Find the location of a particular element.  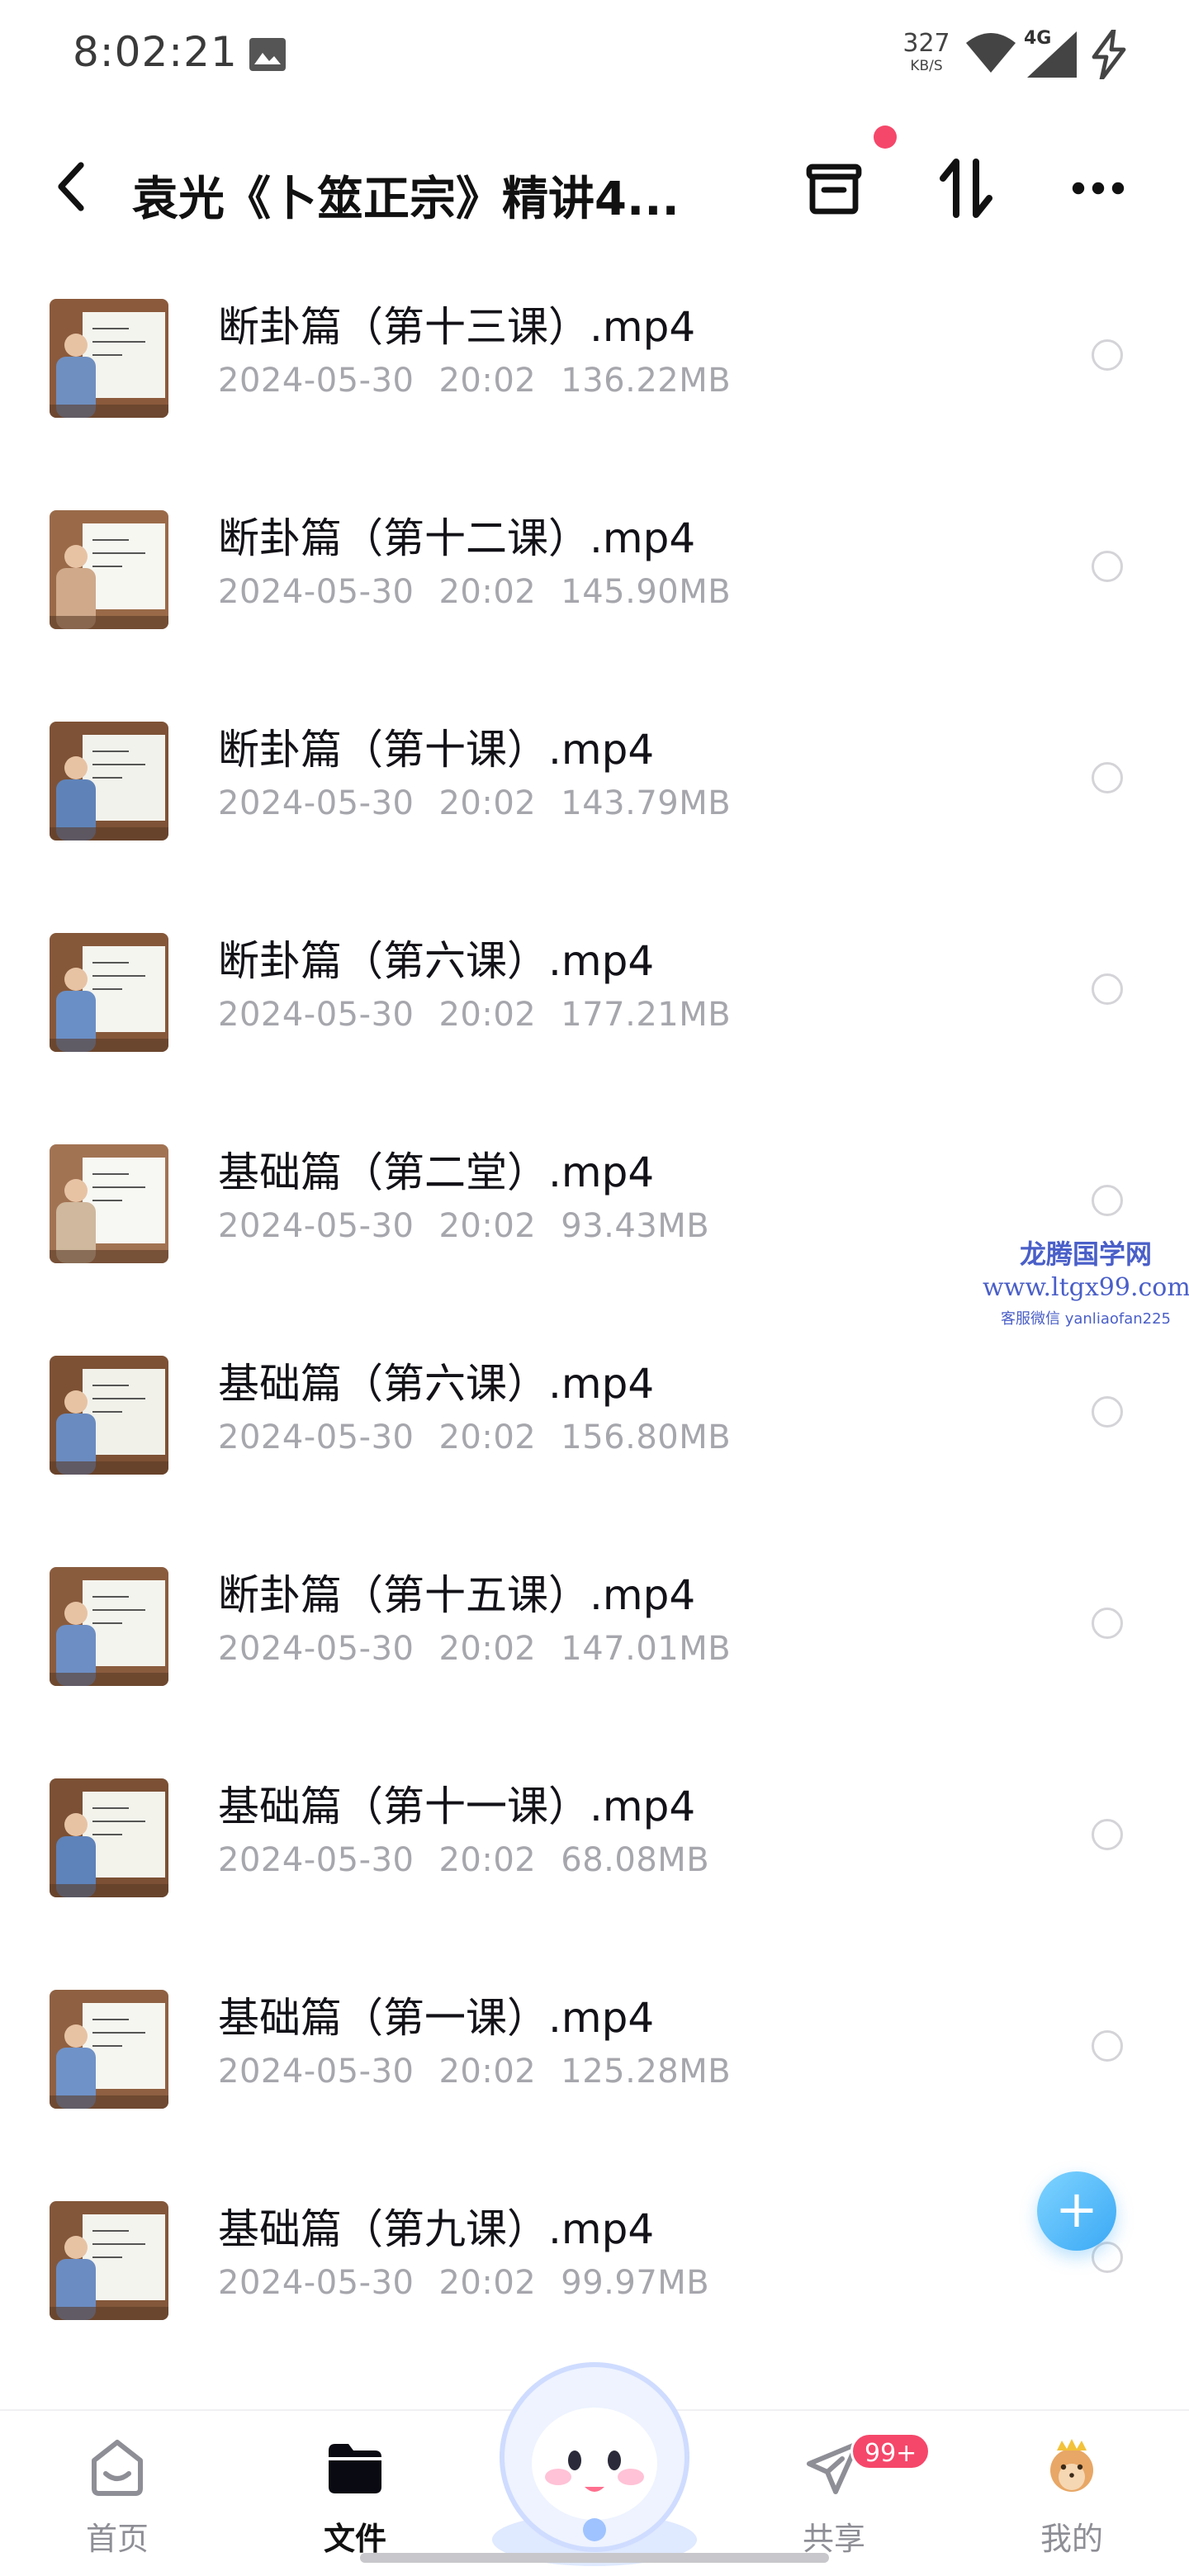

list-item: 基础篇（第六课）.mp4 2024-05-30 20:02 156.80MB is located at coordinates (594, 1412).